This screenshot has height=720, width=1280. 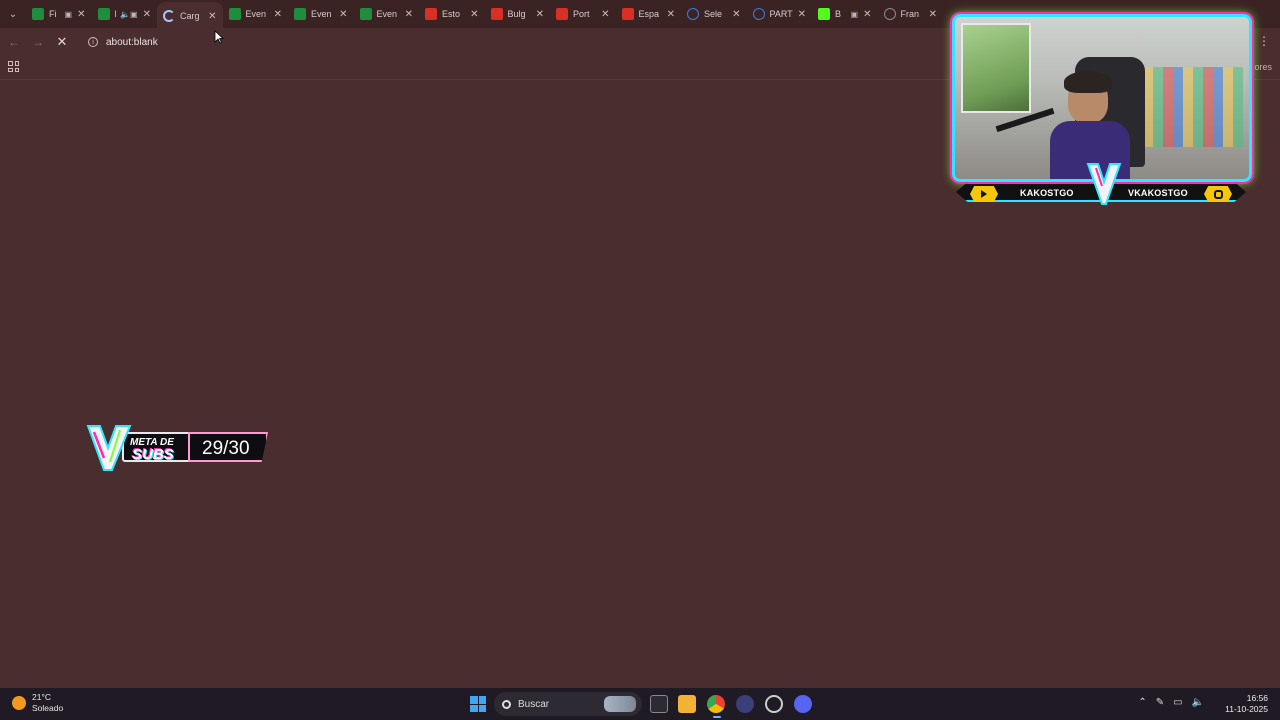 I want to click on arrow-left-icon: ←, so click(x=14, y=42).